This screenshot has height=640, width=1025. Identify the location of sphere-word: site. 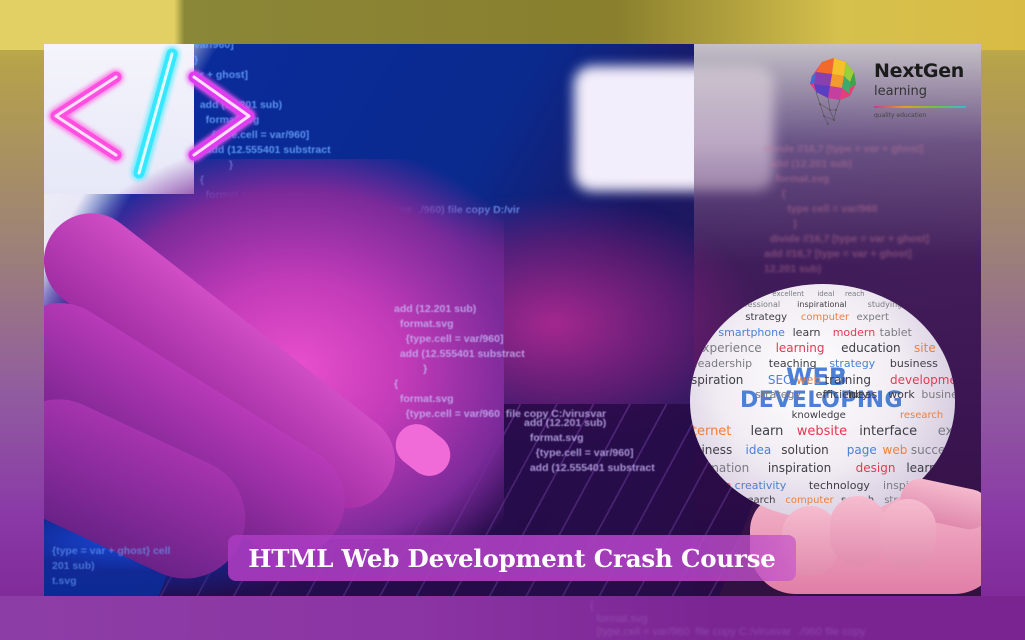
(925, 348).